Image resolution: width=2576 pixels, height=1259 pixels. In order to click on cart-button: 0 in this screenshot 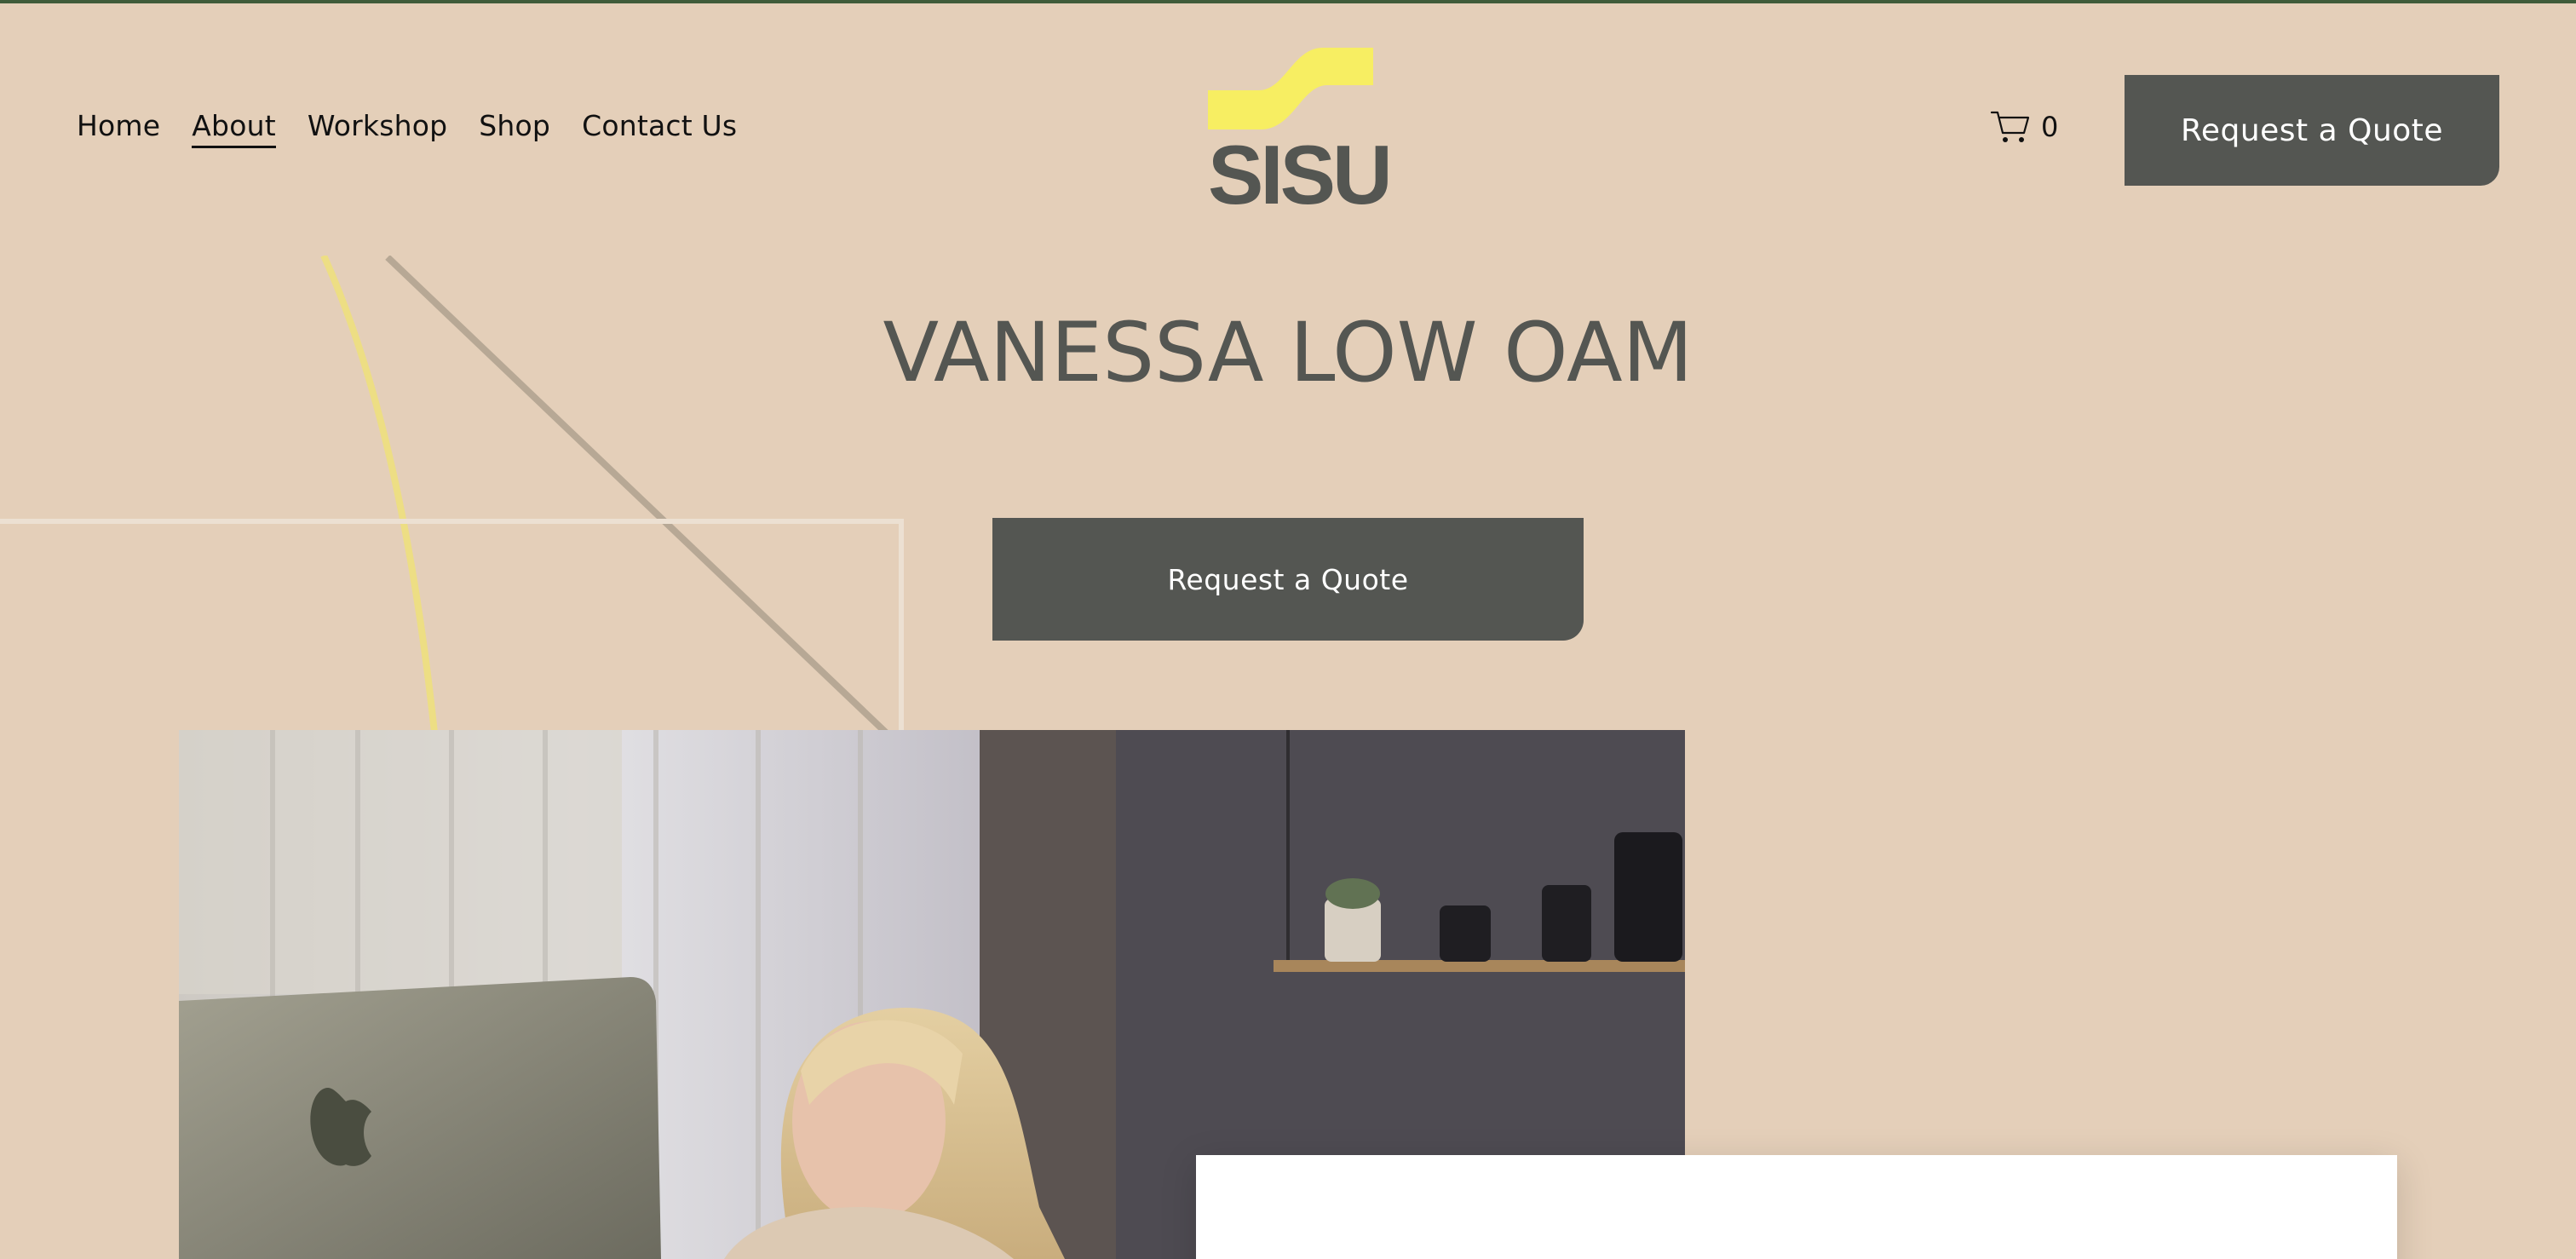, I will do `click(2024, 127)`.